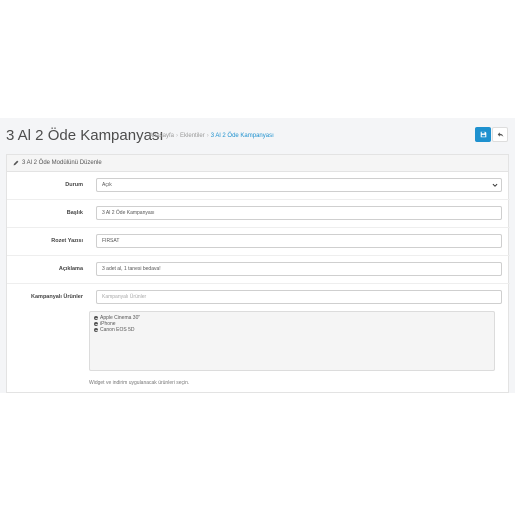  Describe the element at coordinates (299, 213) in the screenshot. I see `title-input: 3 Al 2 Öde Kampanyası` at that location.